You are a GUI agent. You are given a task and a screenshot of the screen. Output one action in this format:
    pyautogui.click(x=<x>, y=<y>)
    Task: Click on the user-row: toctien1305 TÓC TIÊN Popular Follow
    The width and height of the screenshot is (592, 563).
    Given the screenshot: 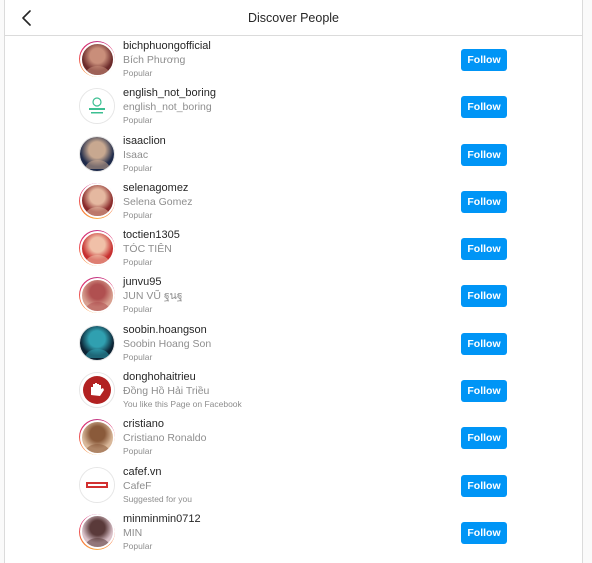 What is the action you would take?
    pyautogui.click(x=293, y=248)
    